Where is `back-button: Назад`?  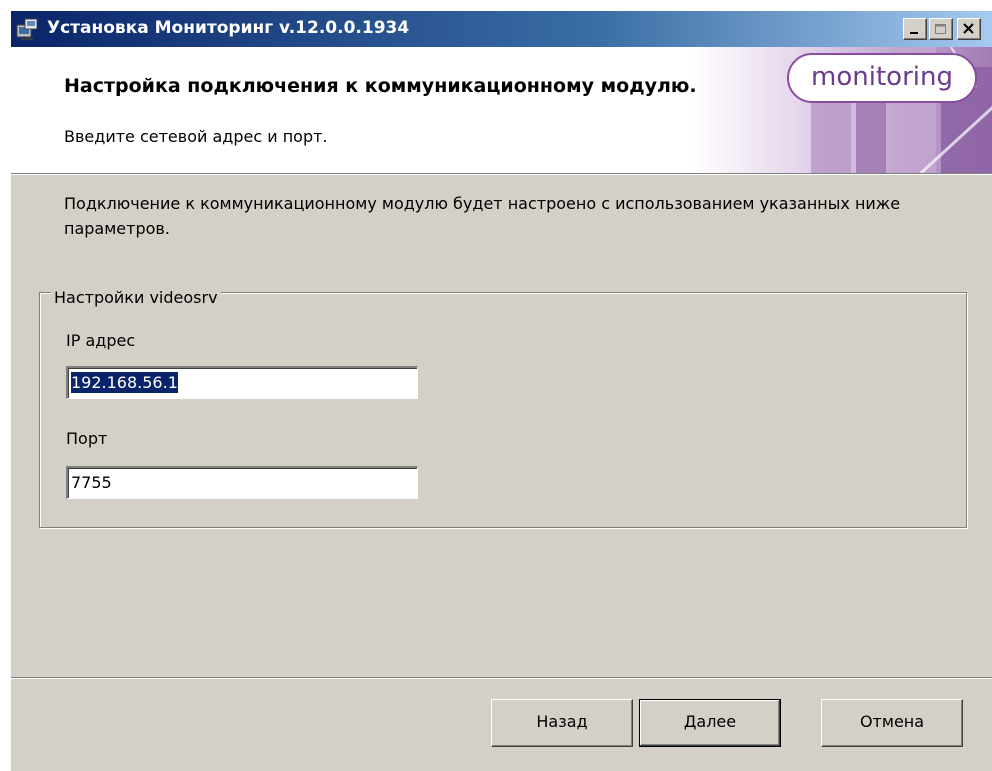 back-button: Назад is located at coordinates (562, 723).